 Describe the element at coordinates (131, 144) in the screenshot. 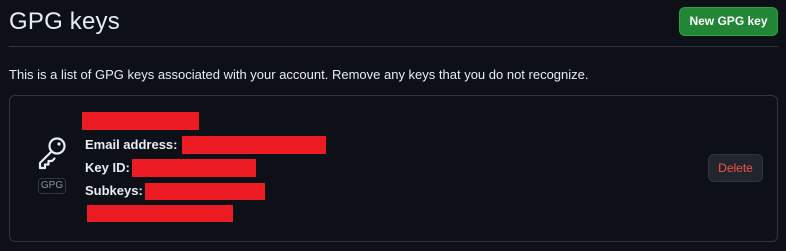

I see `email-address-label: Email address:` at that location.